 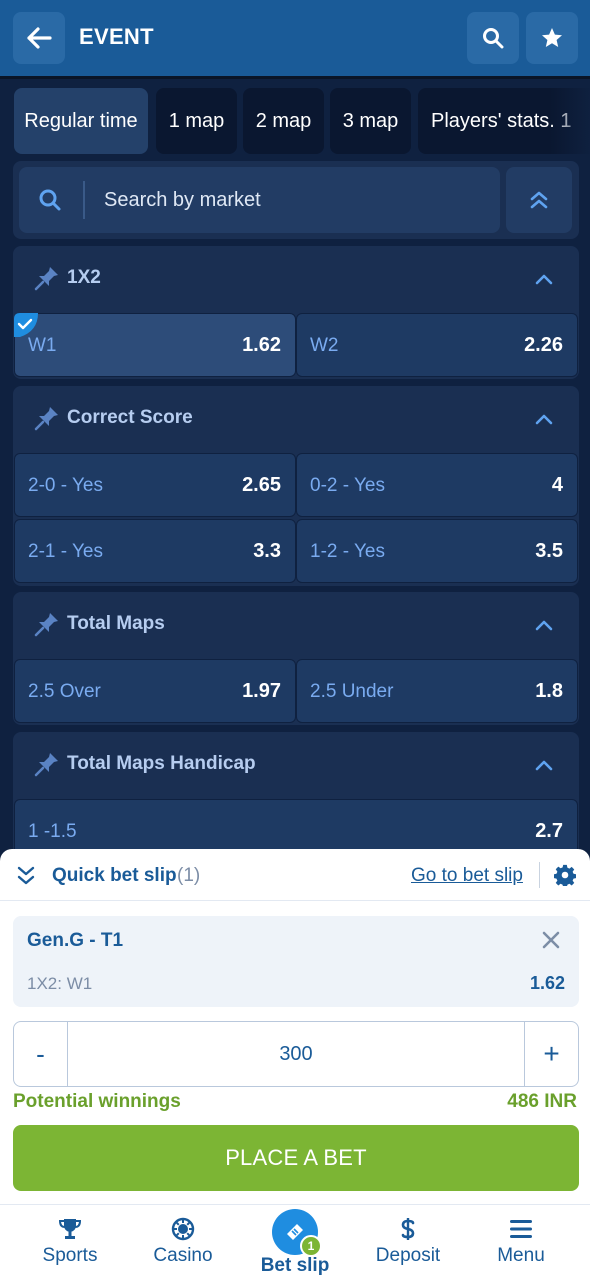 What do you see at coordinates (261, 691) in the screenshot?
I see `odd-value: 1.97` at bounding box center [261, 691].